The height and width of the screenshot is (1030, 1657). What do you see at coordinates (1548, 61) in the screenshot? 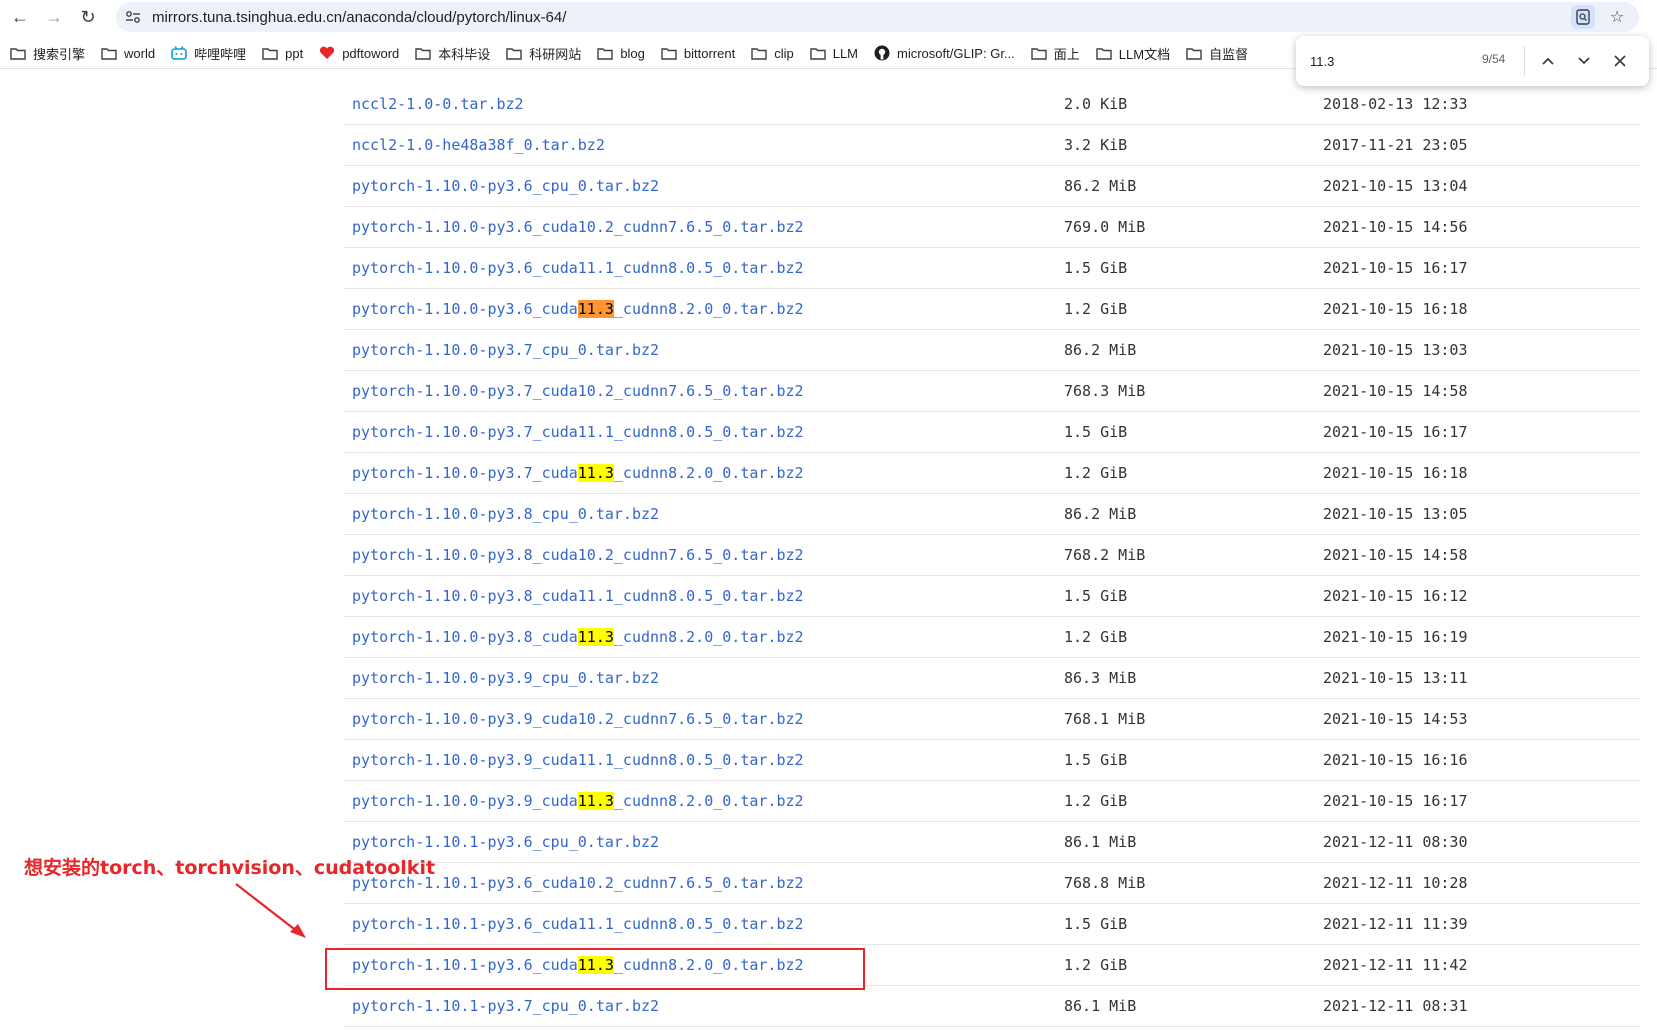
I see `chevron-up-icon` at bounding box center [1548, 61].